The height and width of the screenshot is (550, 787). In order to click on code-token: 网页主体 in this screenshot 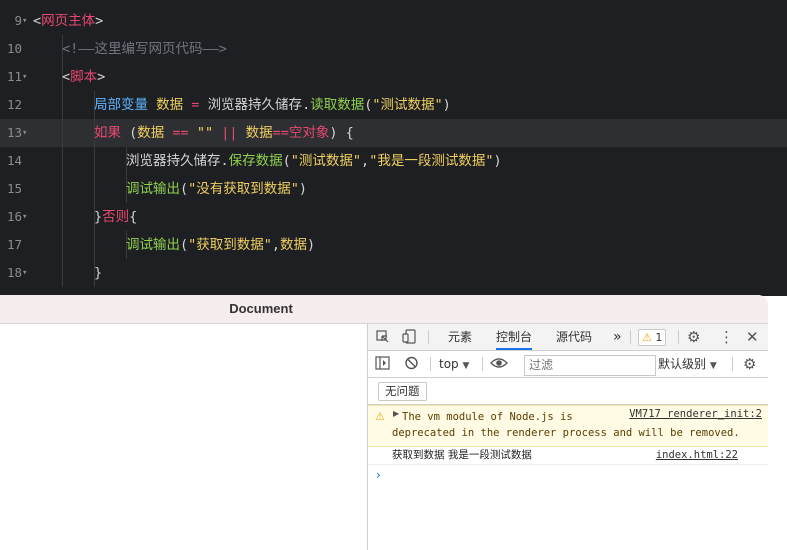, I will do `click(68, 21)`.